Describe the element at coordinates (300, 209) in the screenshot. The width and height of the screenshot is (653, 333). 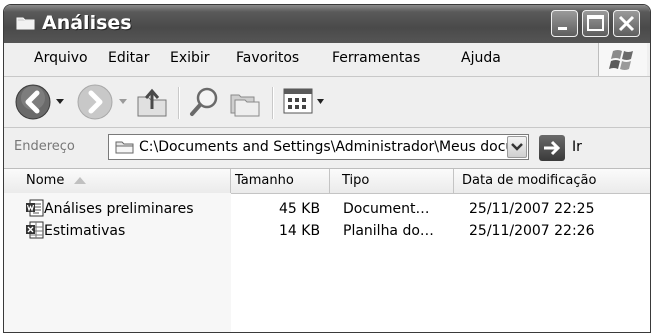
I see `file-size: 45 KB` at that location.